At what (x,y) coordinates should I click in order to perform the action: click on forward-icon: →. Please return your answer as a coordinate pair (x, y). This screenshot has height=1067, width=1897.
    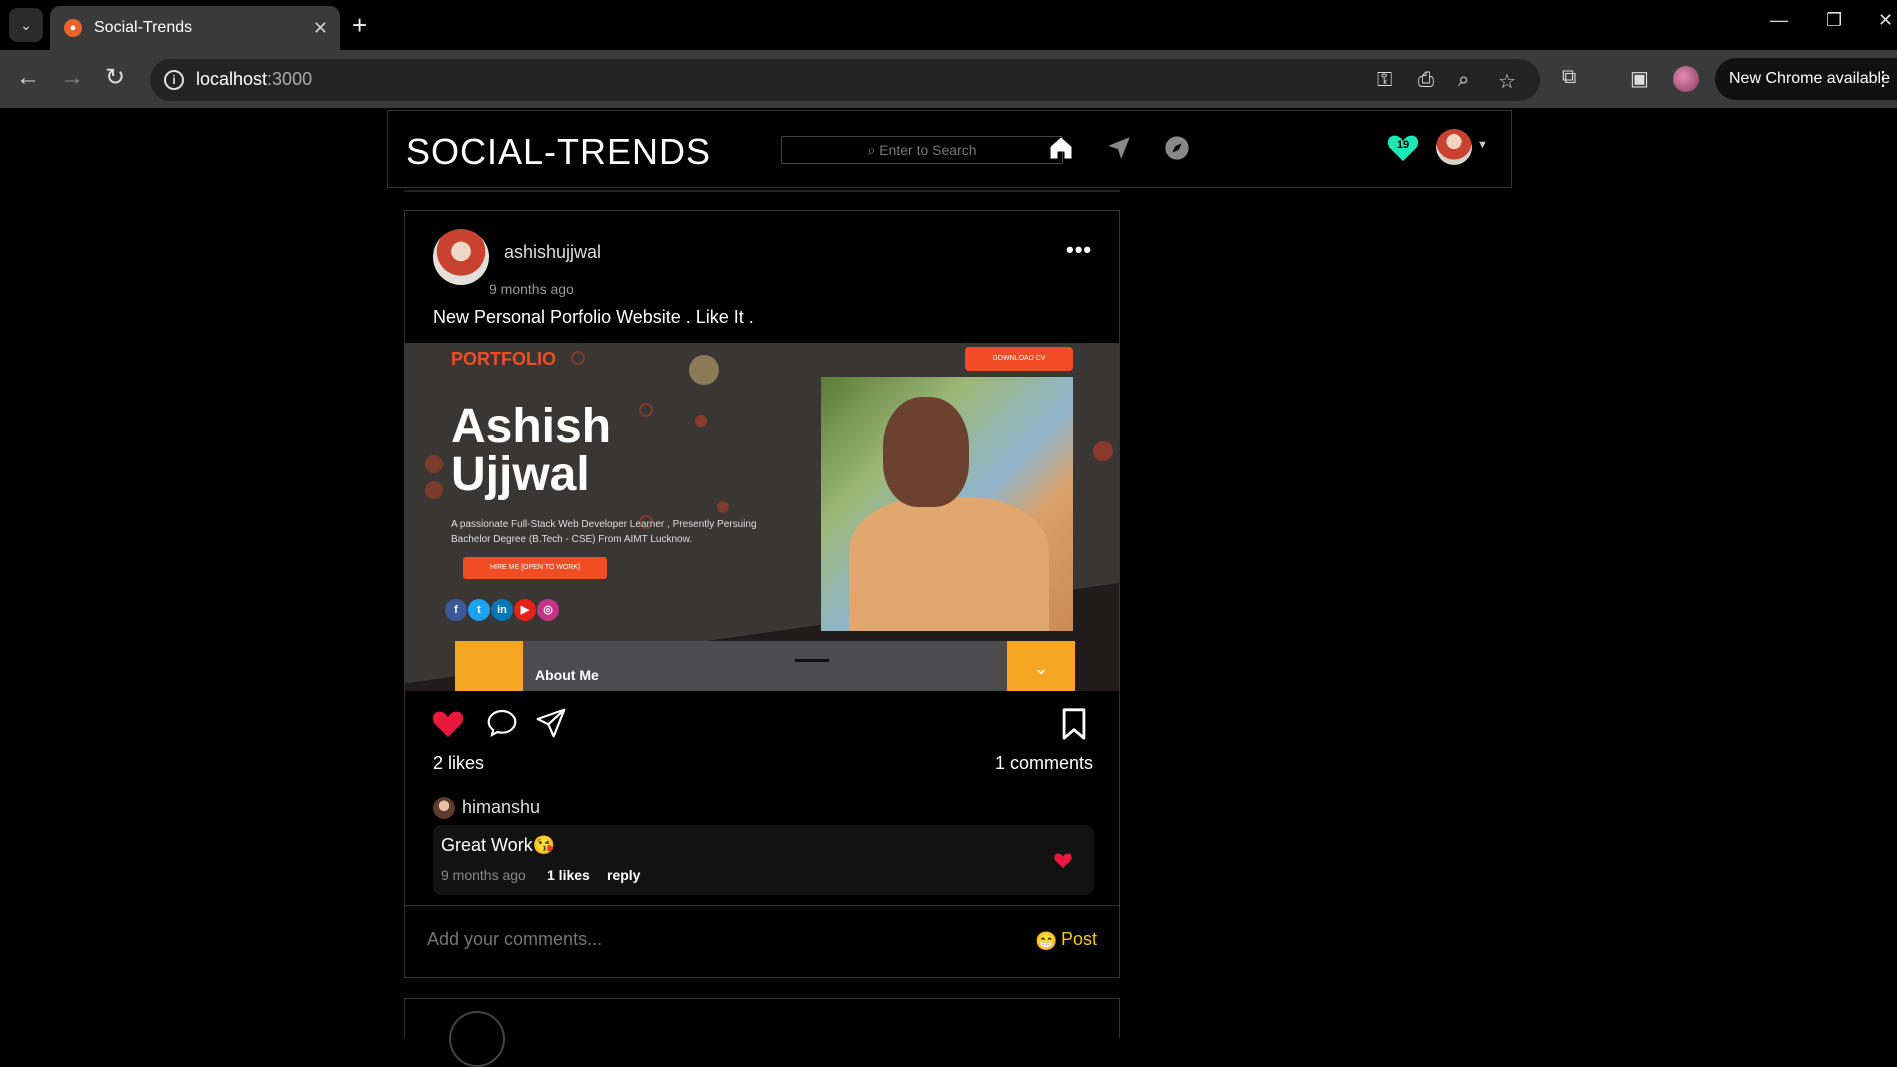
    Looking at the image, I should click on (72, 78).